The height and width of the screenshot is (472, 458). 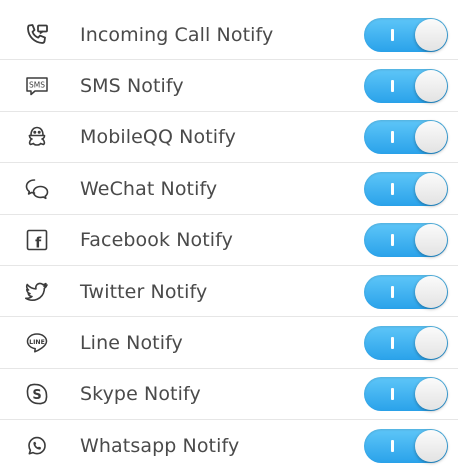 I want to click on incoming-call-notify-toggle, so click(x=406, y=34).